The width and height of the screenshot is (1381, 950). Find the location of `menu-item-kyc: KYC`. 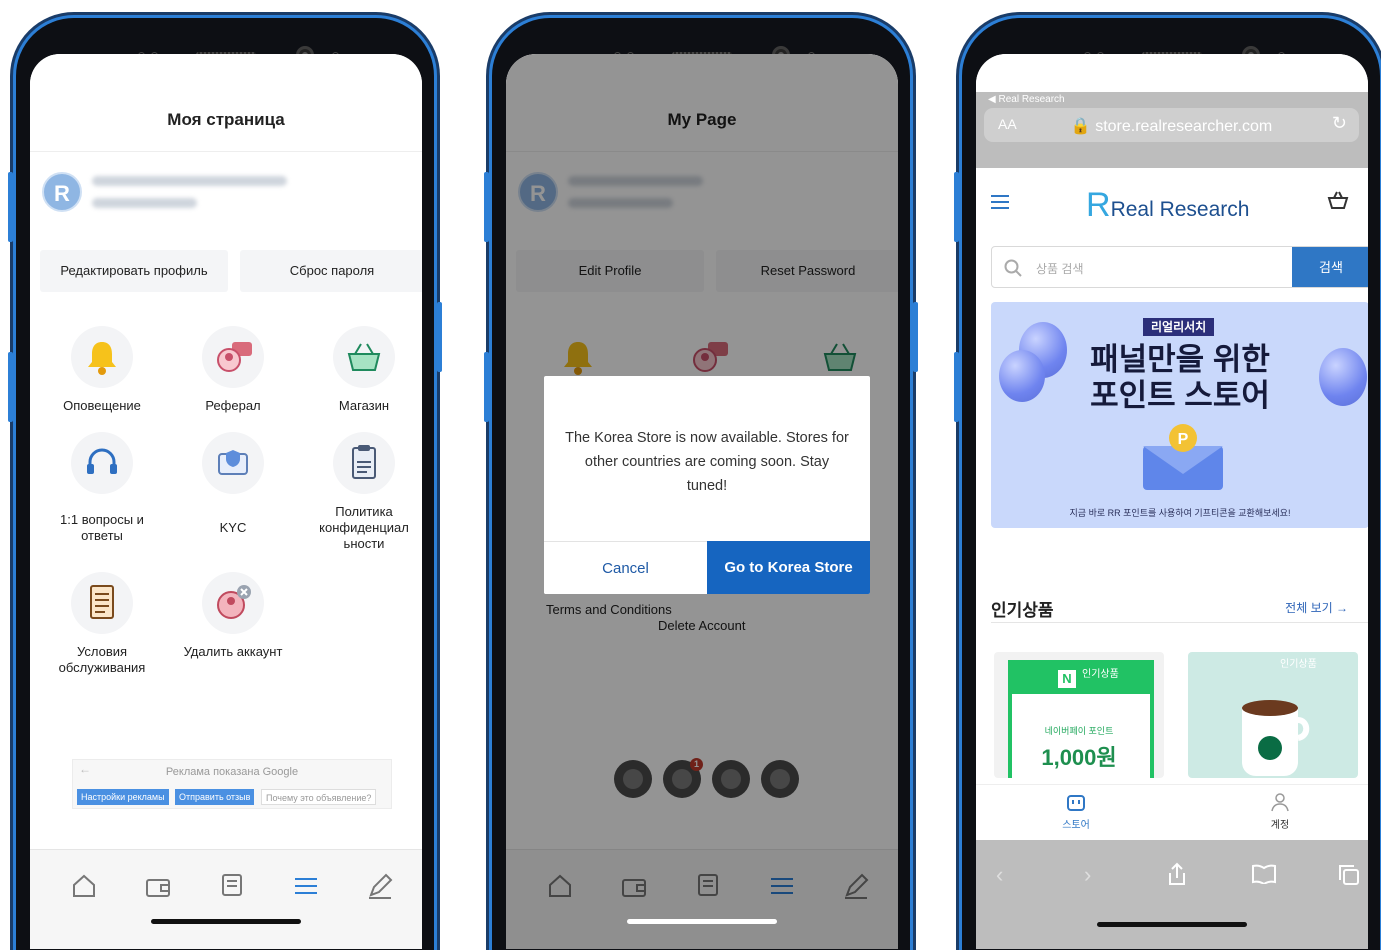

menu-item-kyc: KYC is located at coordinates (233, 484).